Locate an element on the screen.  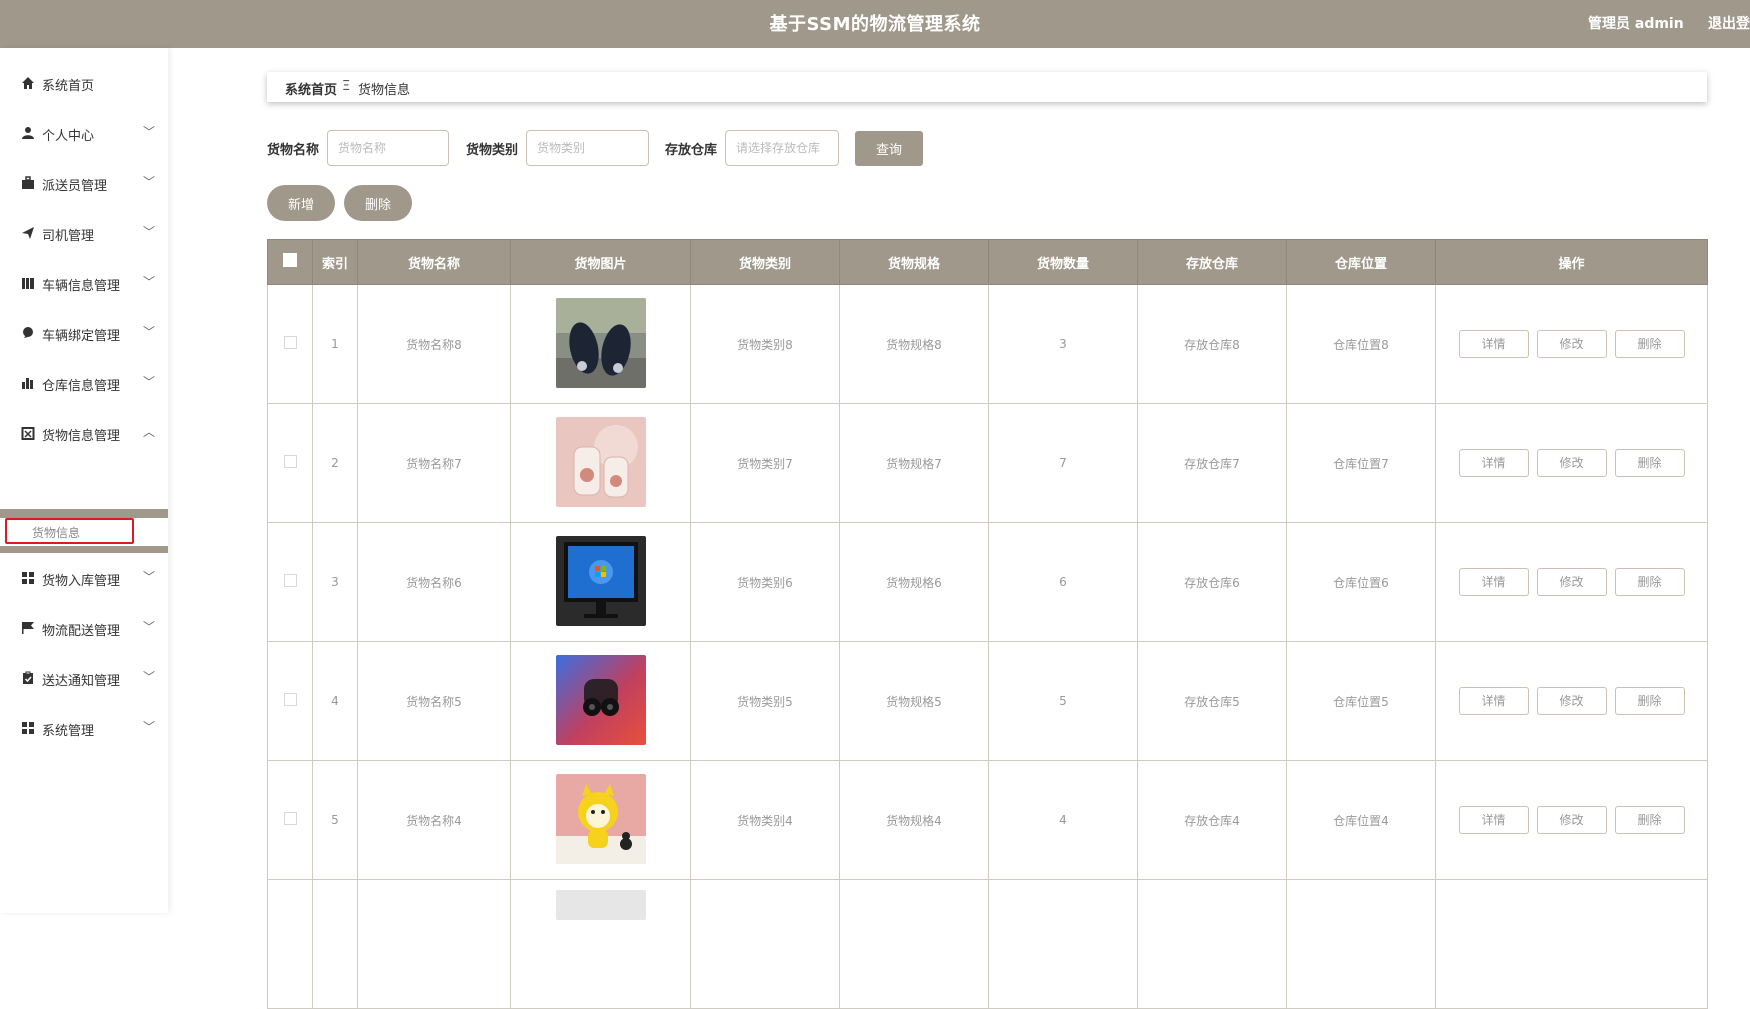
sidebar-item-goods: 货物信息管理 ︿ is located at coordinates (84, 434).